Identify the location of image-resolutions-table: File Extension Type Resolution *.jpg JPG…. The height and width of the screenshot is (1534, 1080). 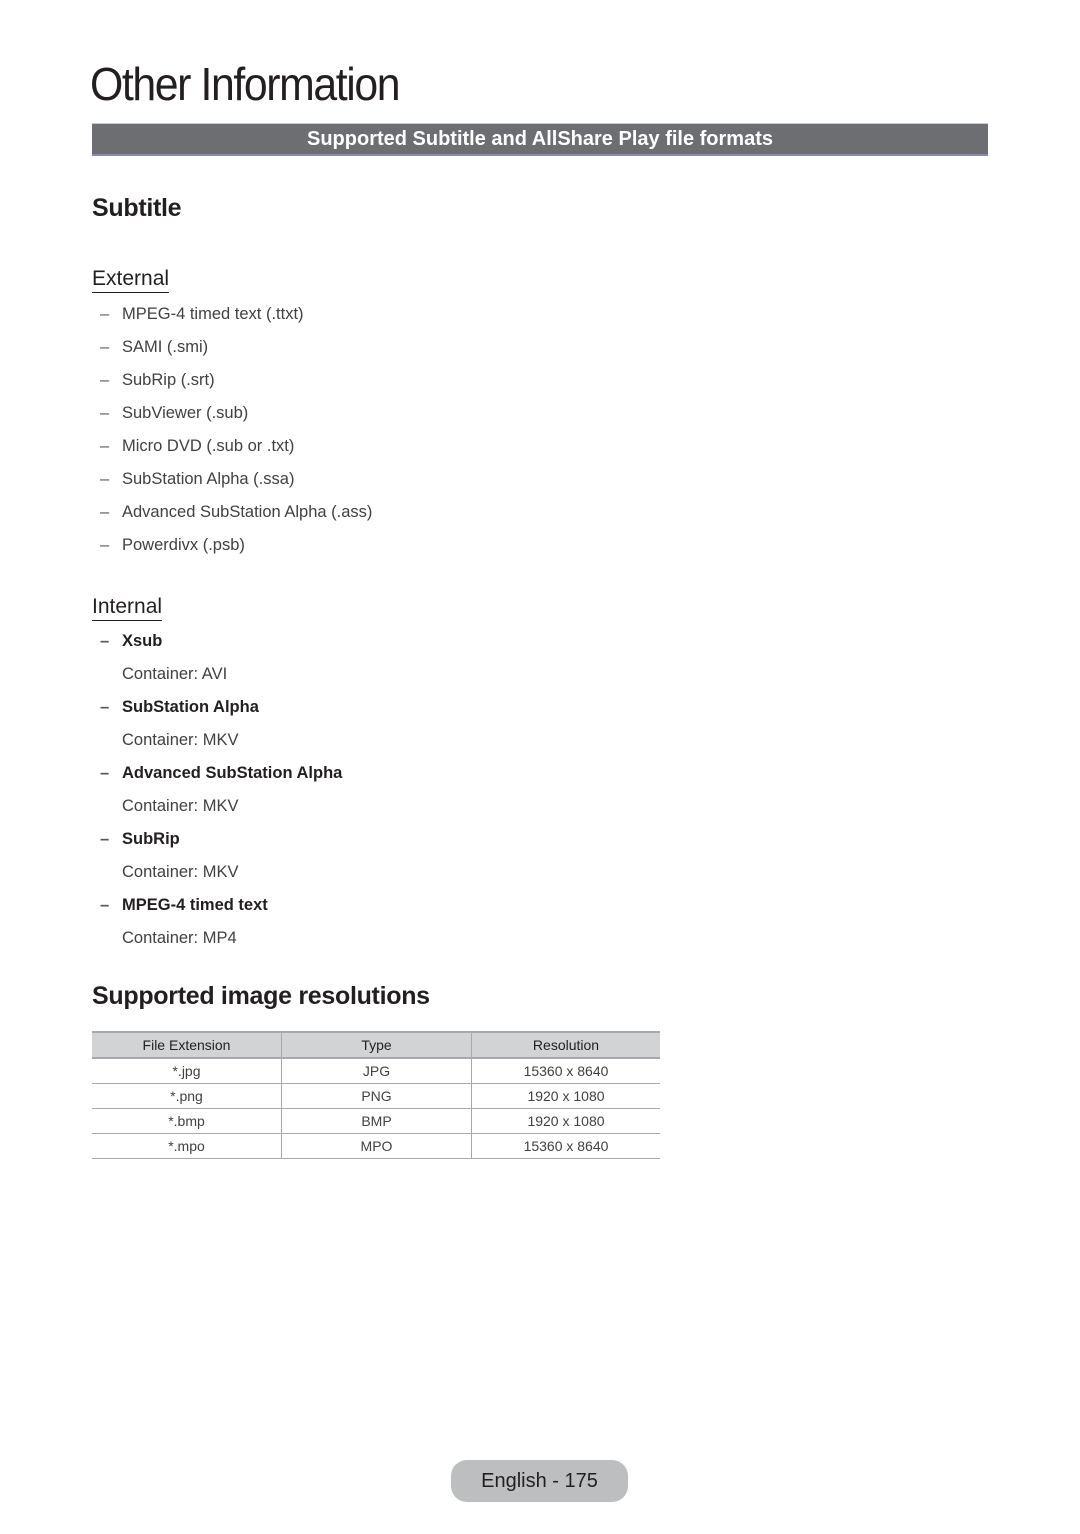
(376, 1095).